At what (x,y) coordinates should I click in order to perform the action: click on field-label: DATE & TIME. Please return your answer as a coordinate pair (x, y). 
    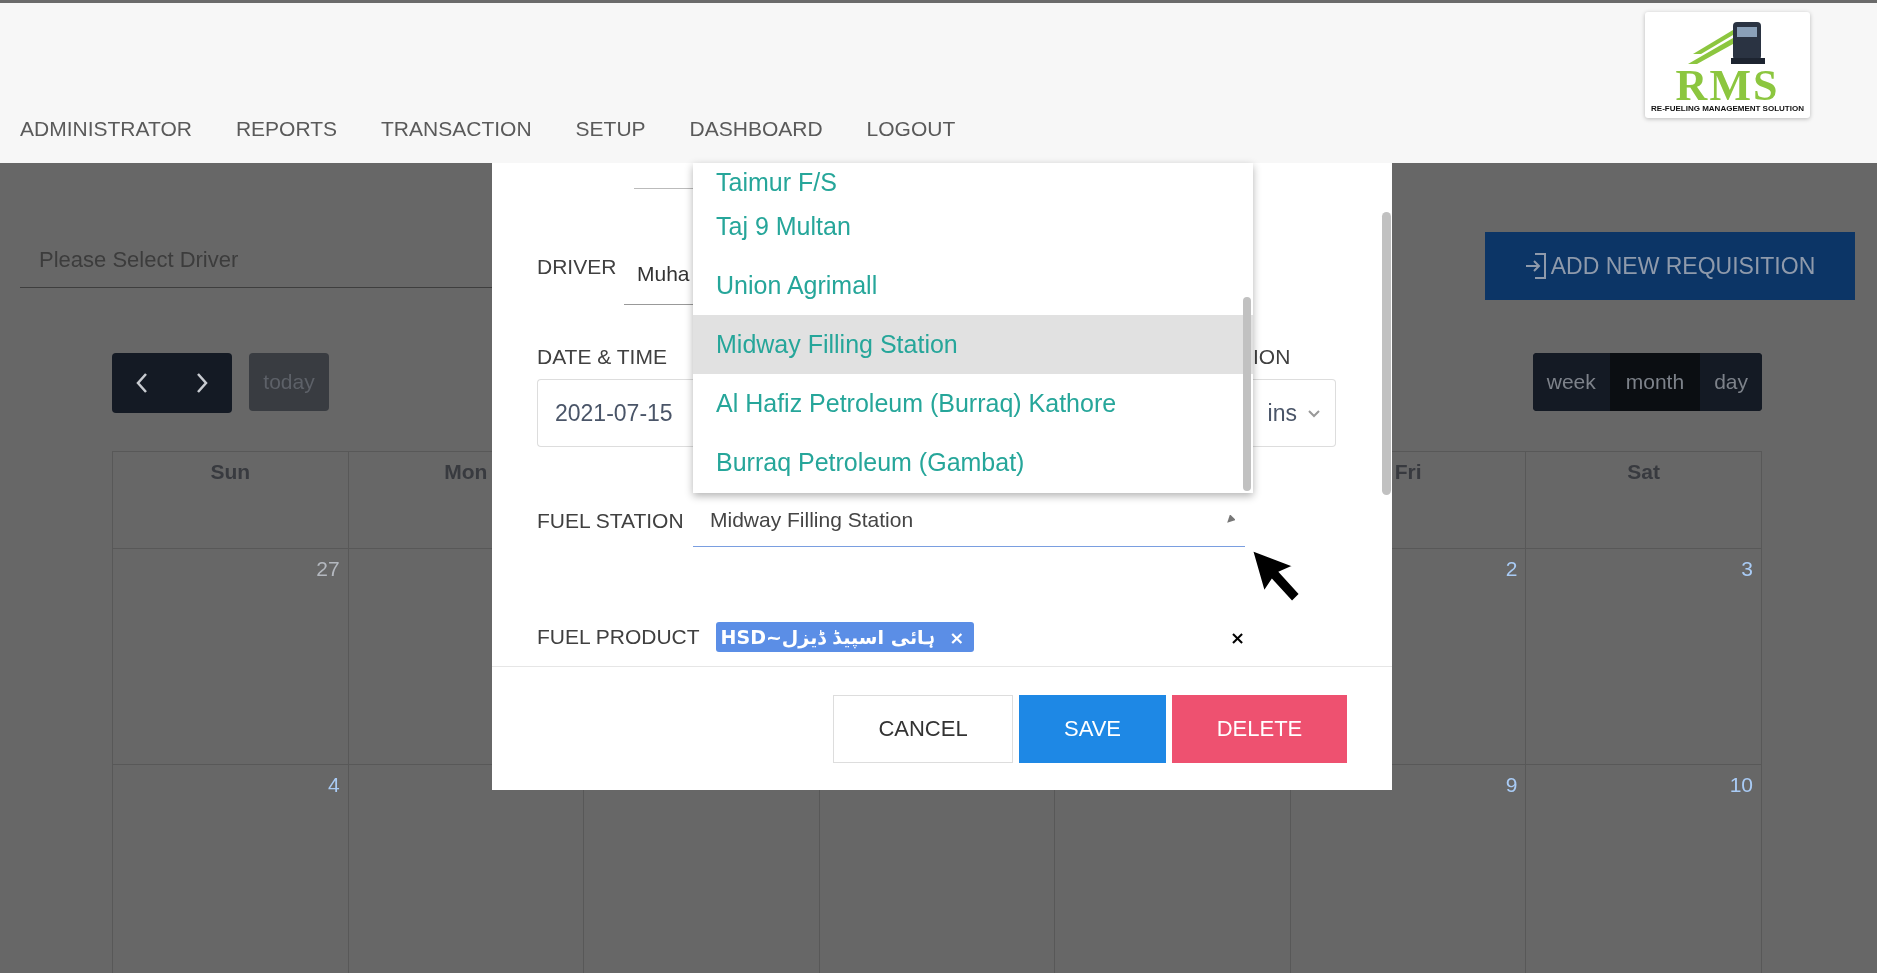
    Looking at the image, I should click on (602, 357).